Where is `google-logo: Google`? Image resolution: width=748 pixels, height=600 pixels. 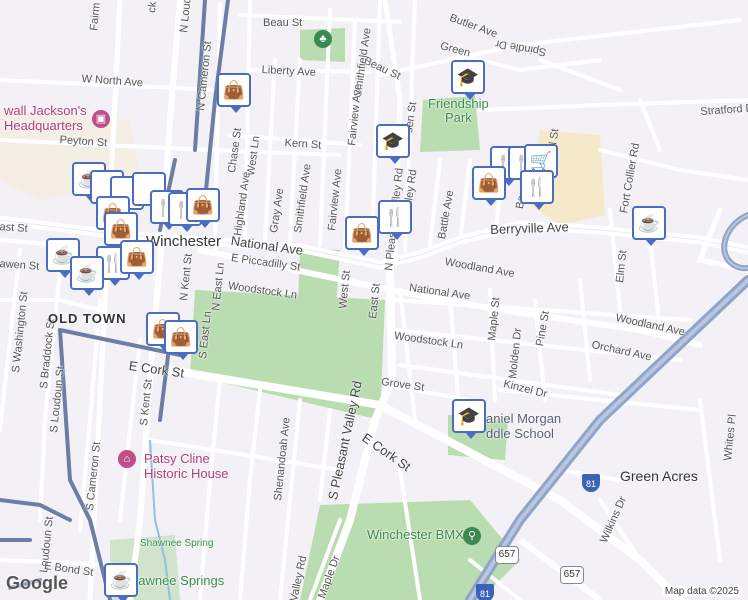 google-logo: Google is located at coordinates (37, 583).